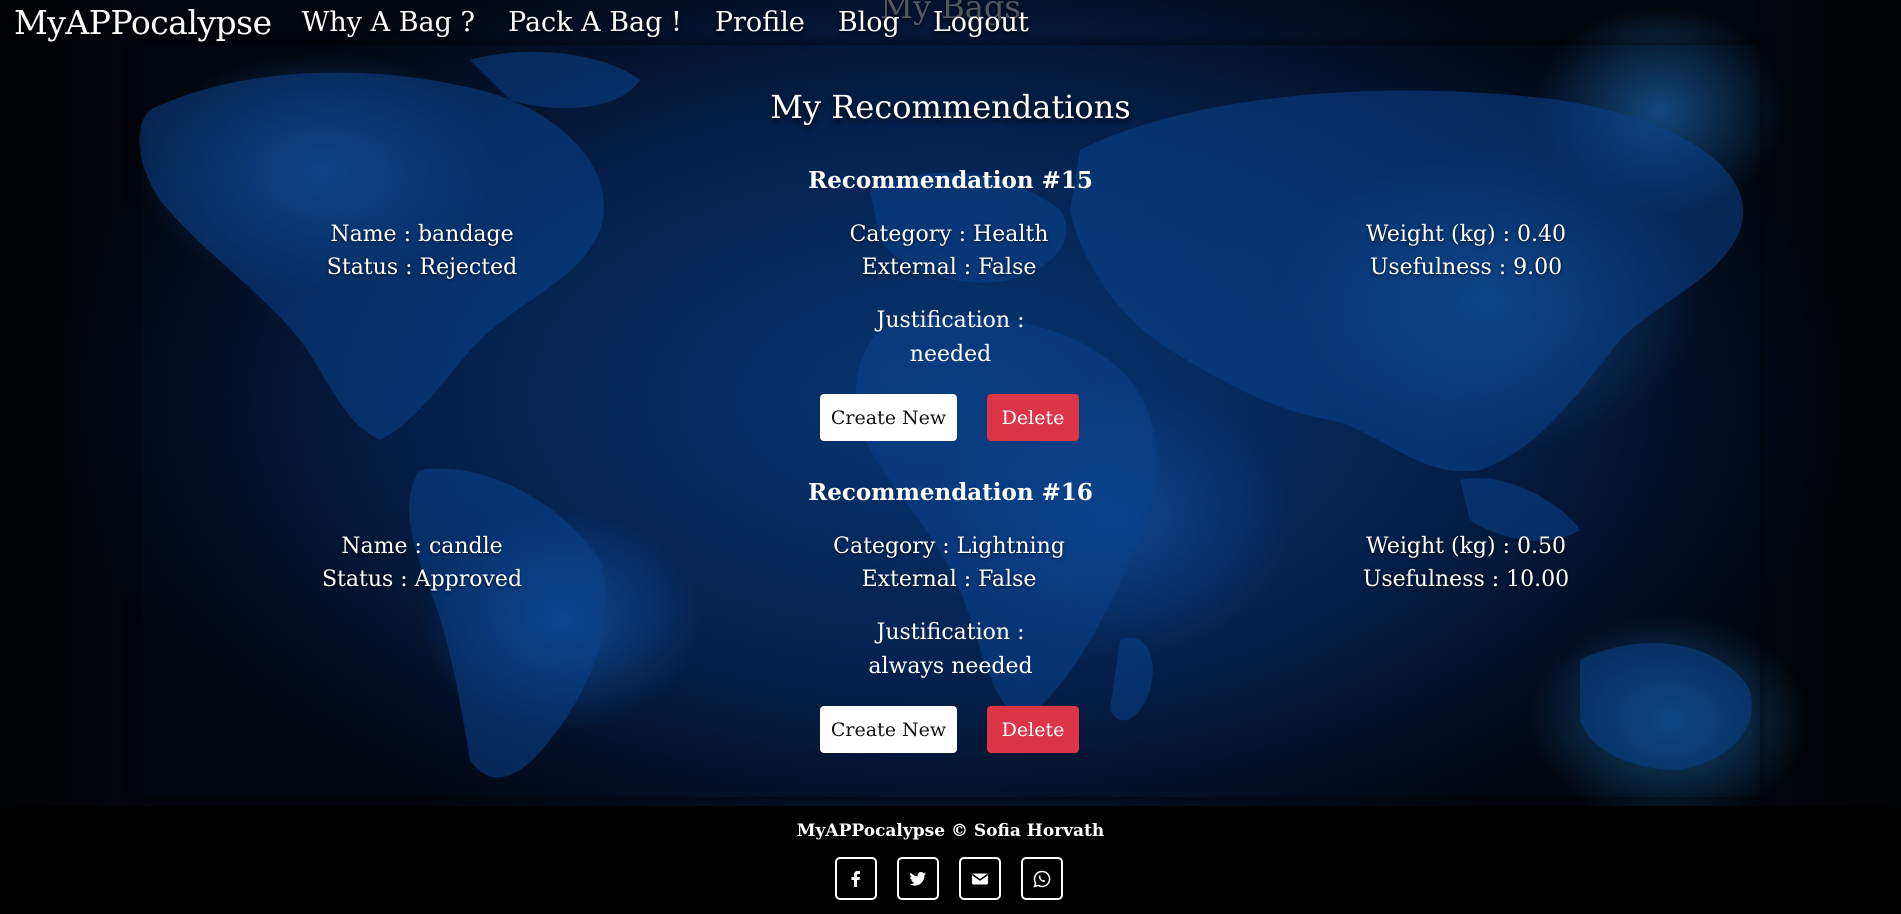 The image size is (1901, 914). I want to click on whatsapp-icon, so click(1042, 878).